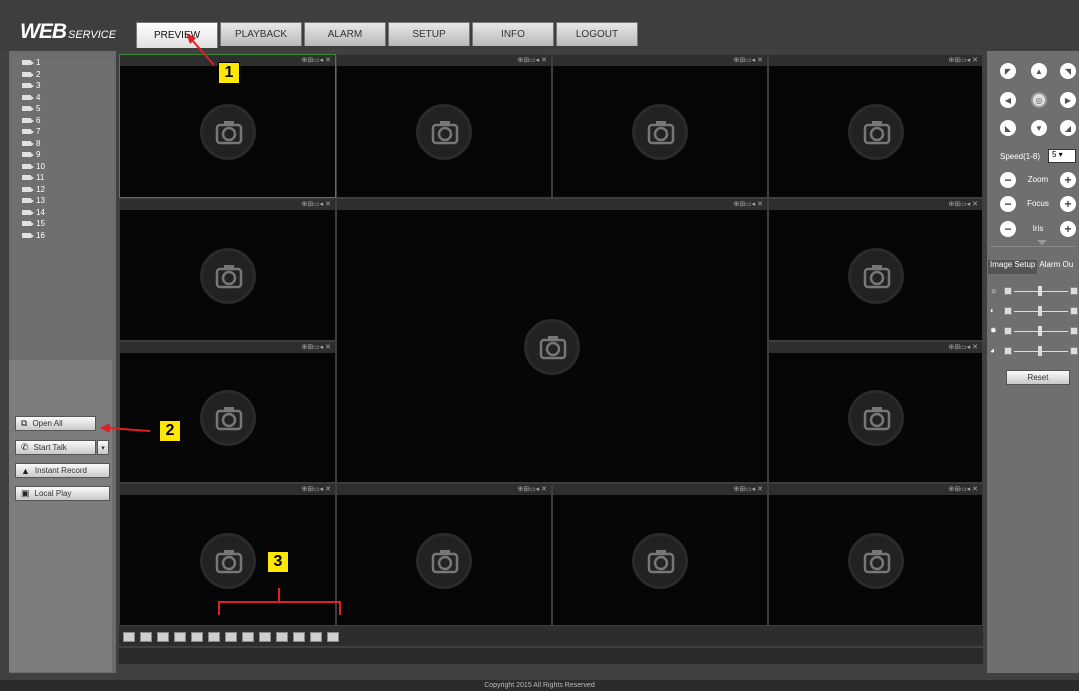  Describe the element at coordinates (279, 608) in the screenshot. I see `bracket` at that location.